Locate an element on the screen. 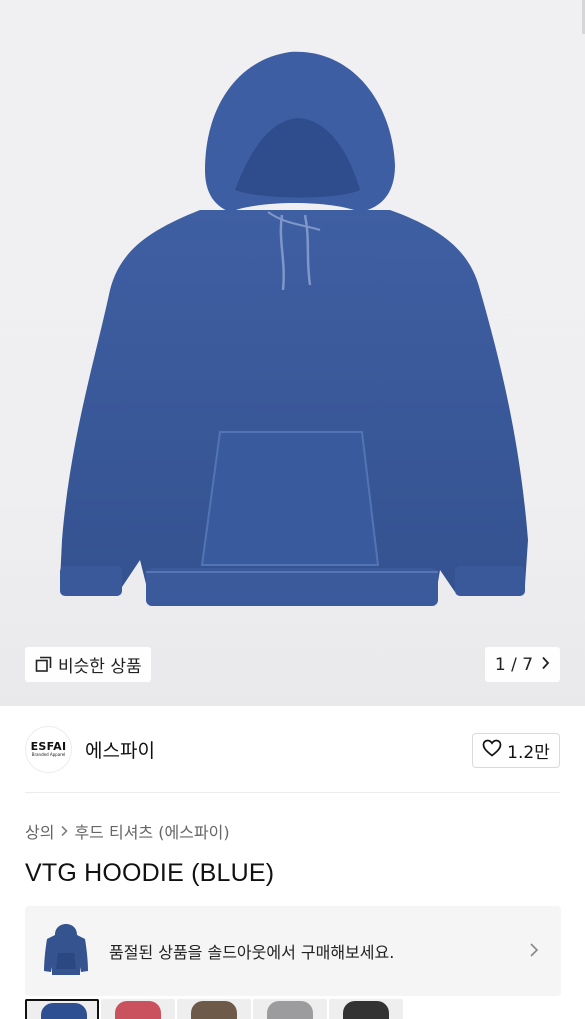 This screenshot has height=1019, width=585. copy-squares-icon is located at coordinates (43, 664).